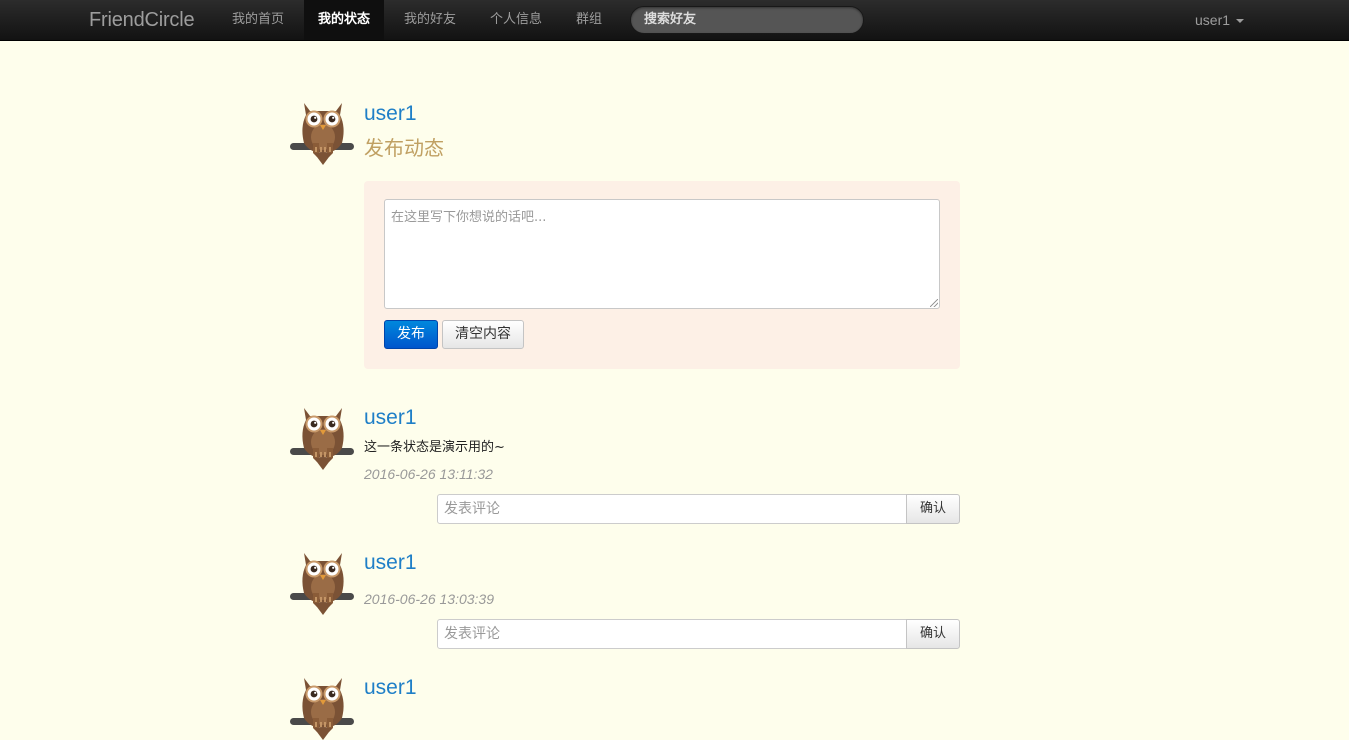  Describe the element at coordinates (258, 20) in the screenshot. I see `nav-item-home: 我的首页` at that location.